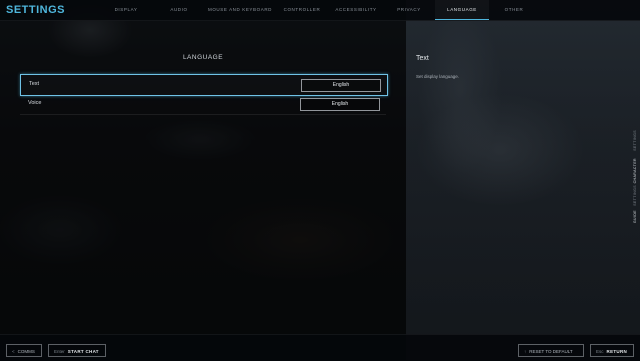 The width and height of the screenshot is (640, 361). Describe the element at coordinates (126, 10) in the screenshot. I see `tab-display: DISPLAY` at that location.